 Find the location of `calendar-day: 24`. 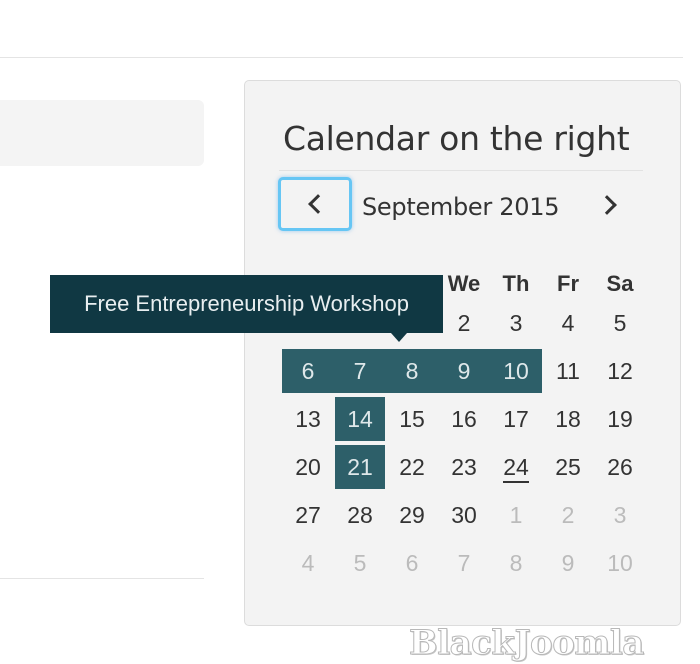

calendar-day: 24 is located at coordinates (516, 467).